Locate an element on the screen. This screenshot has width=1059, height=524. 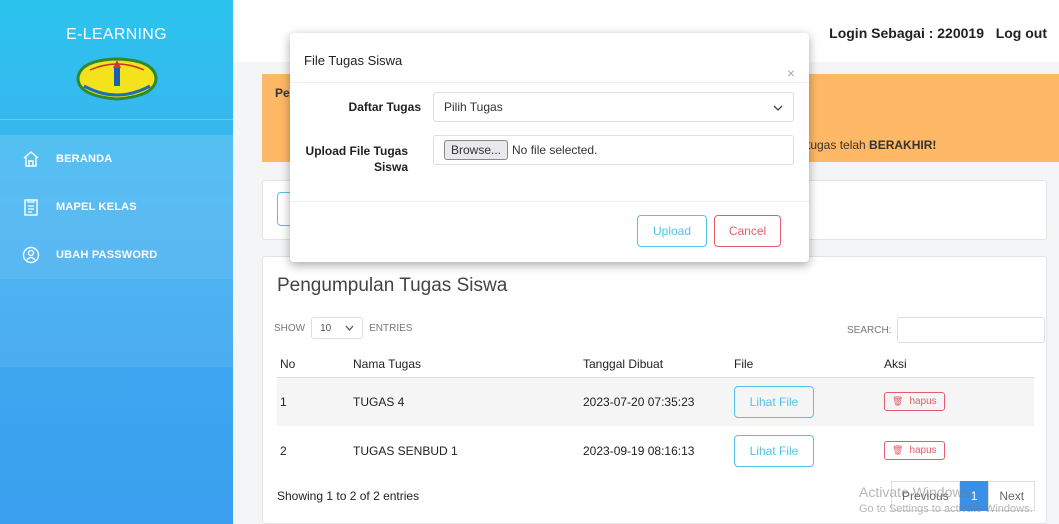
daftar-tugas-value: Pilih Tugas is located at coordinates (473, 107).